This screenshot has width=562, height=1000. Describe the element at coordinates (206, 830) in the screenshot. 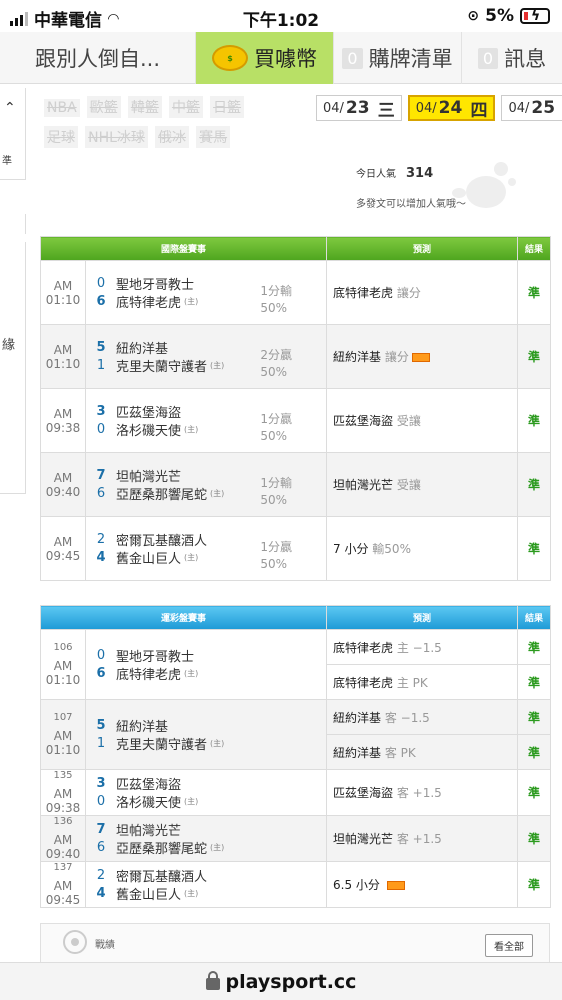

I see `away-team: 7 坦帕灣光芒` at that location.